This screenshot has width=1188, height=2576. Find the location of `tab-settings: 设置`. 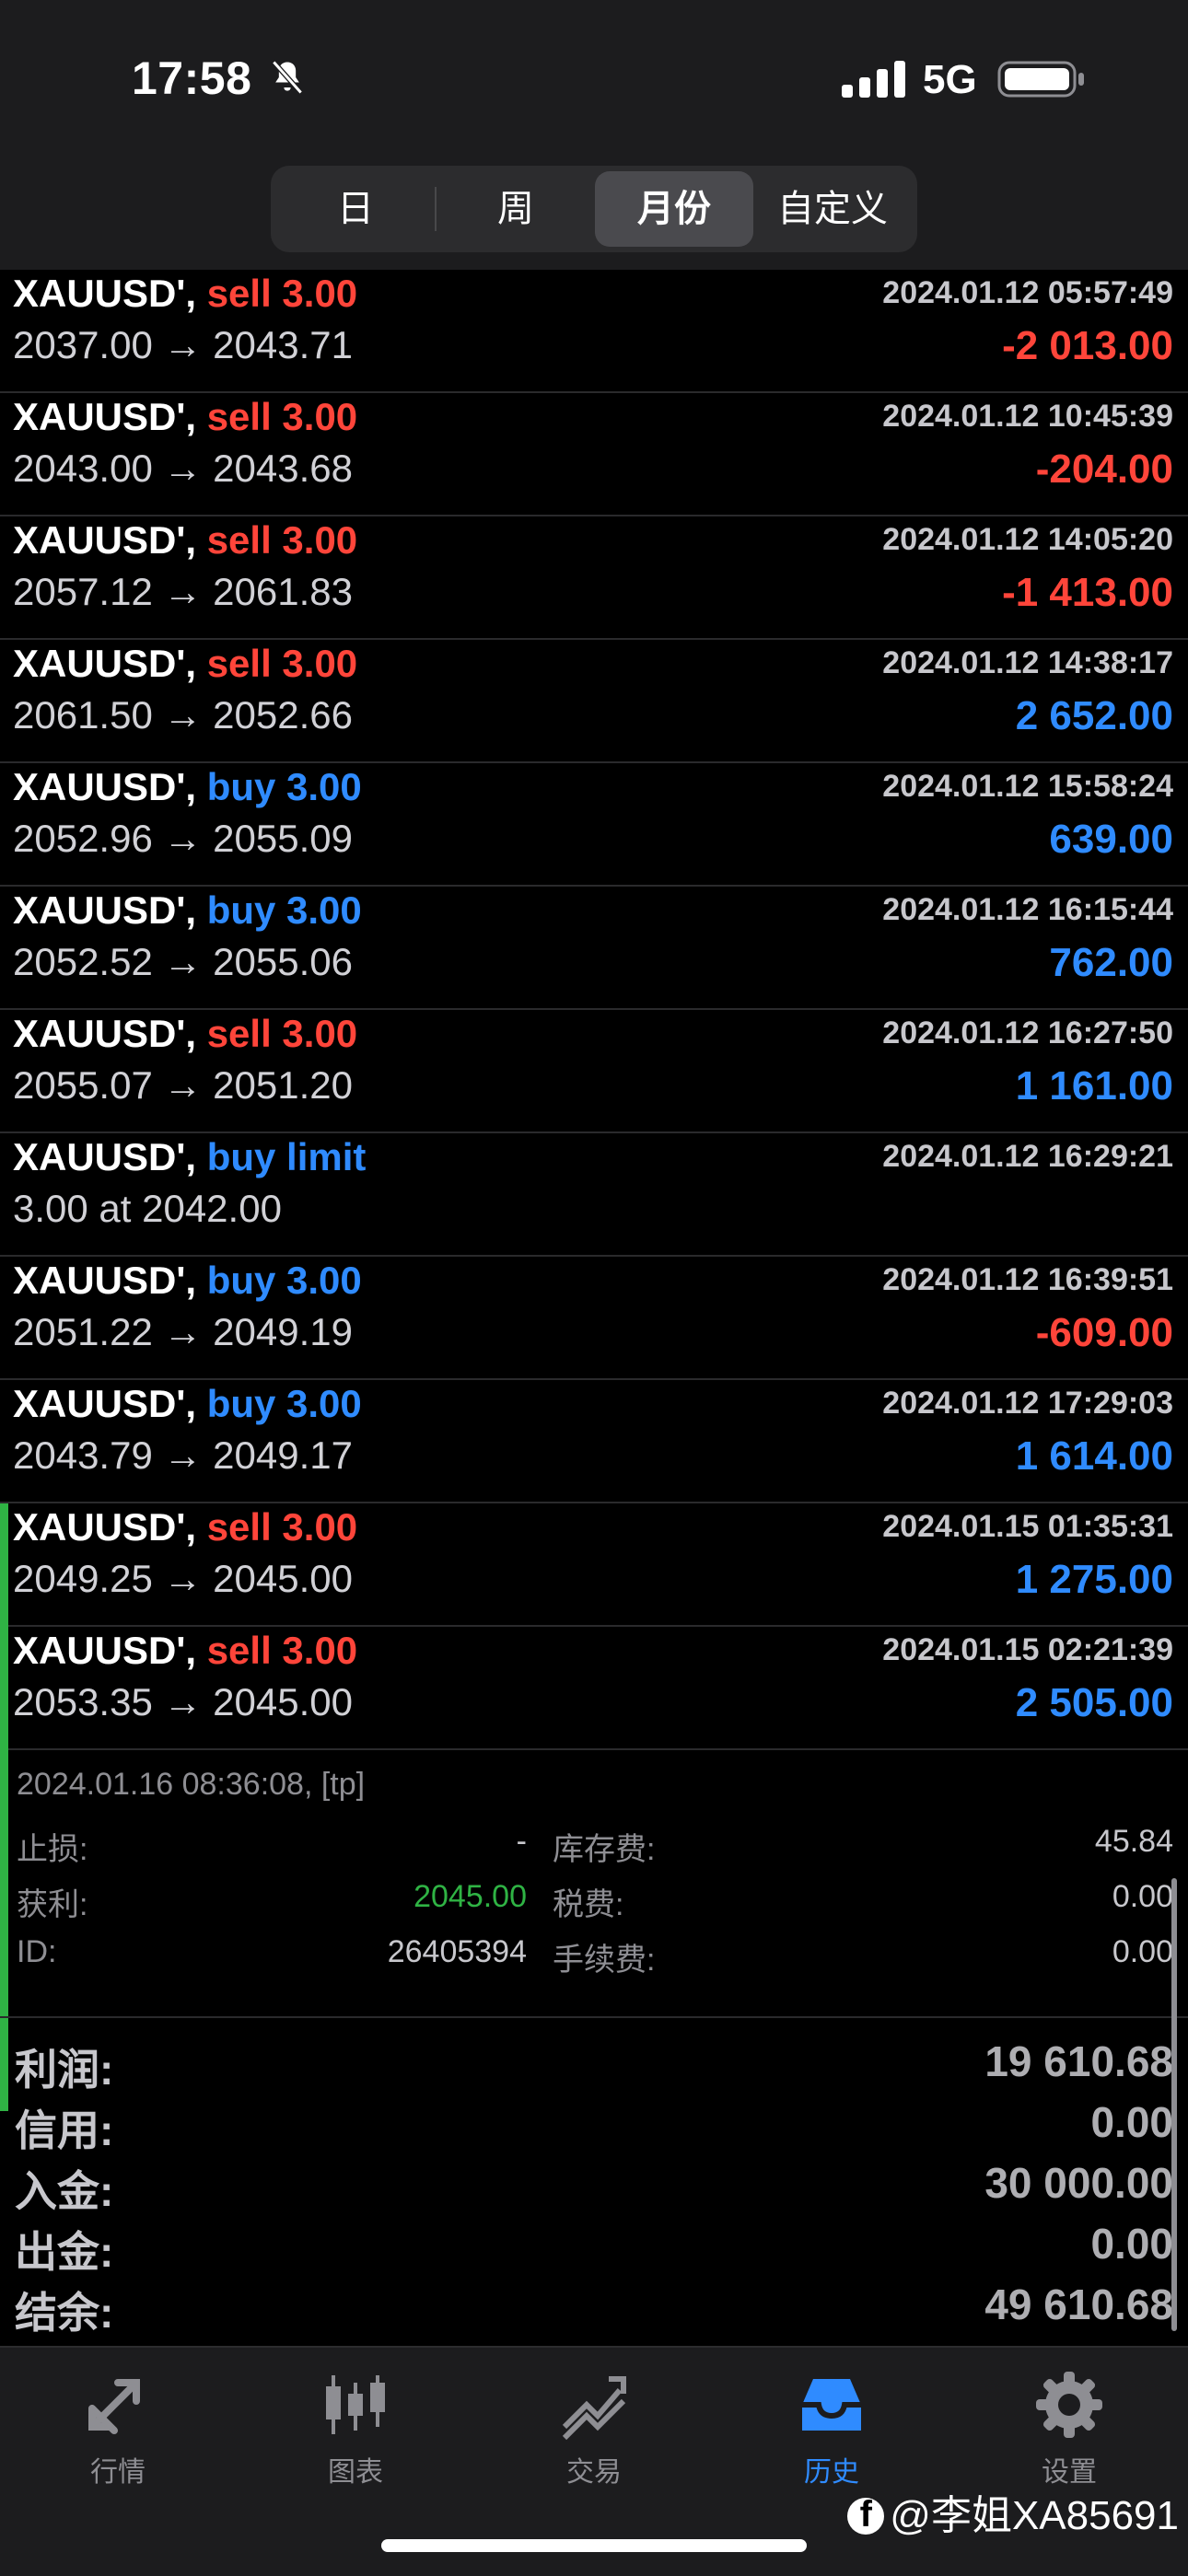

tab-settings: 设置 is located at coordinates (1069, 2428).